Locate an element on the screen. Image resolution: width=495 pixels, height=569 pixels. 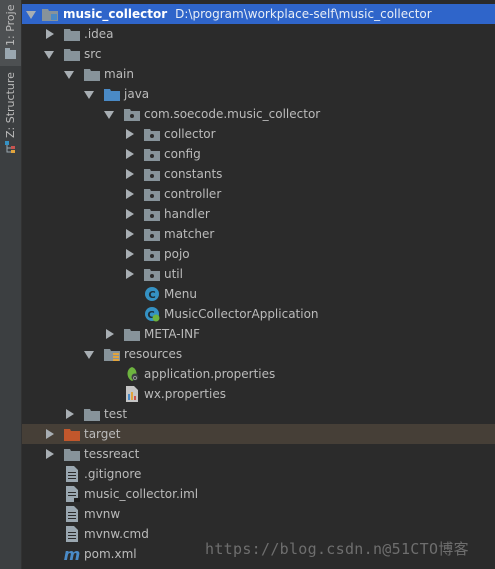
tree-label: target is located at coordinates (102, 434).